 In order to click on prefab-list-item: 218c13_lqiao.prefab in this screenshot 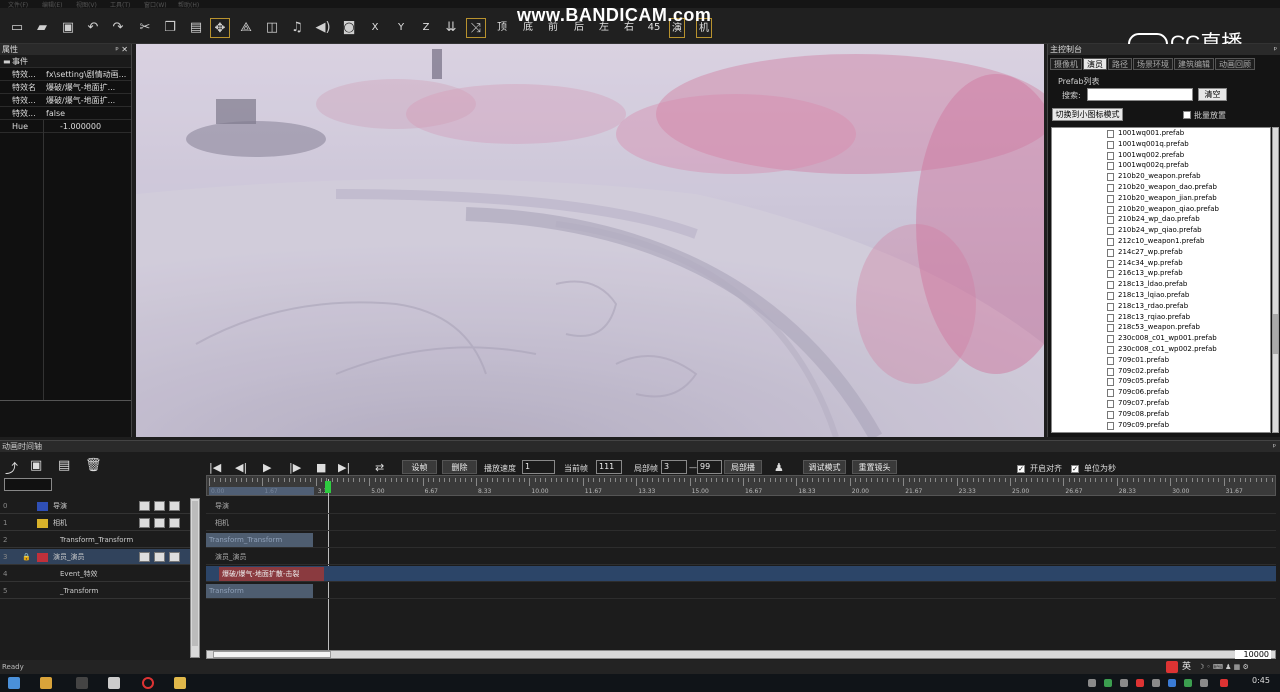, I will do `click(1161, 295)`.